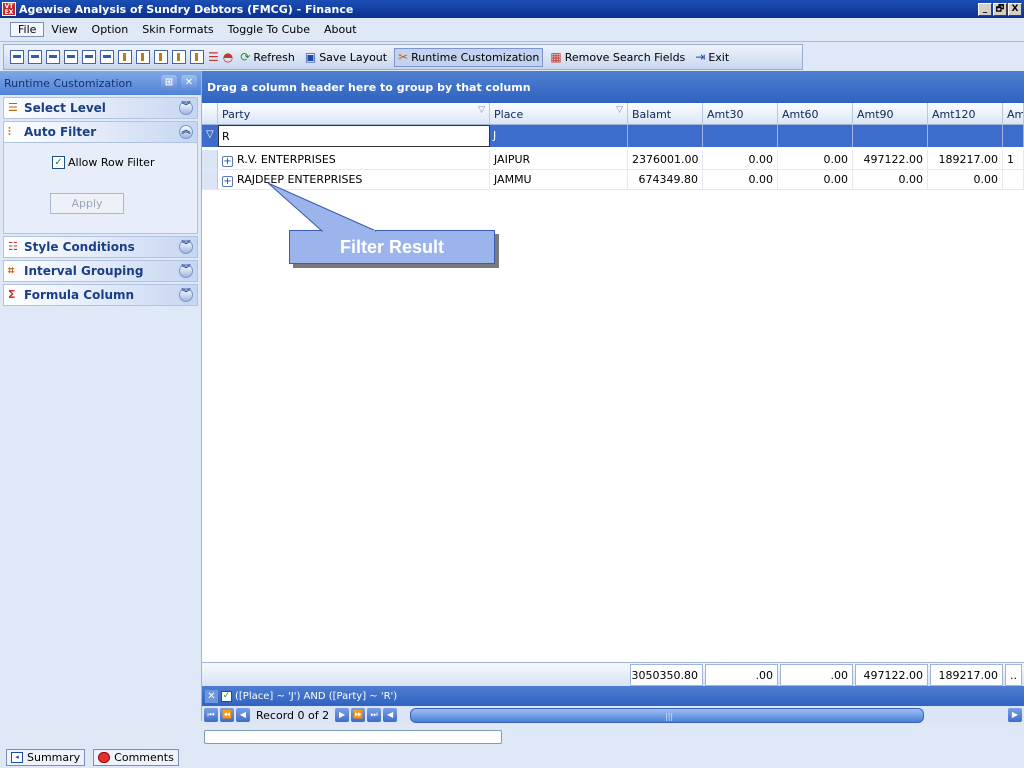 The image size is (1024, 768). Describe the element at coordinates (1000, 9) in the screenshot. I see `restore-button: 🗗` at that location.